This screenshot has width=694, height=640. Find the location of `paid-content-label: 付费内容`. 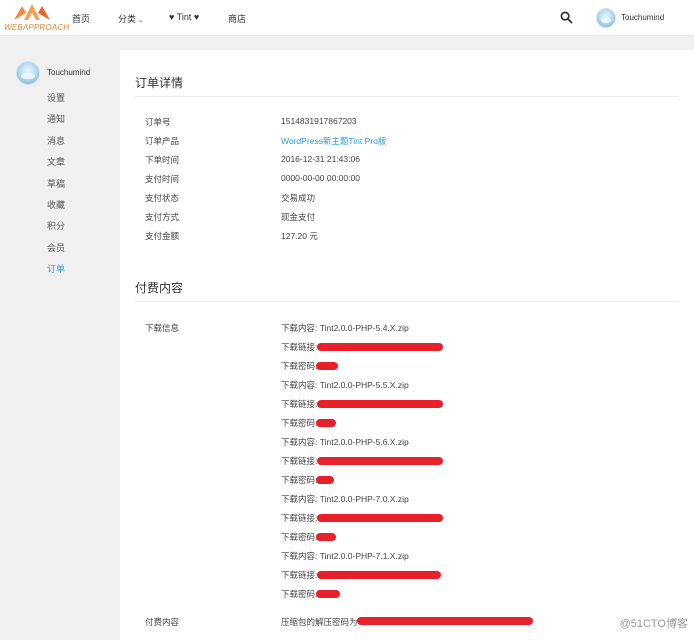

paid-content-label: 付费内容 is located at coordinates (162, 622).